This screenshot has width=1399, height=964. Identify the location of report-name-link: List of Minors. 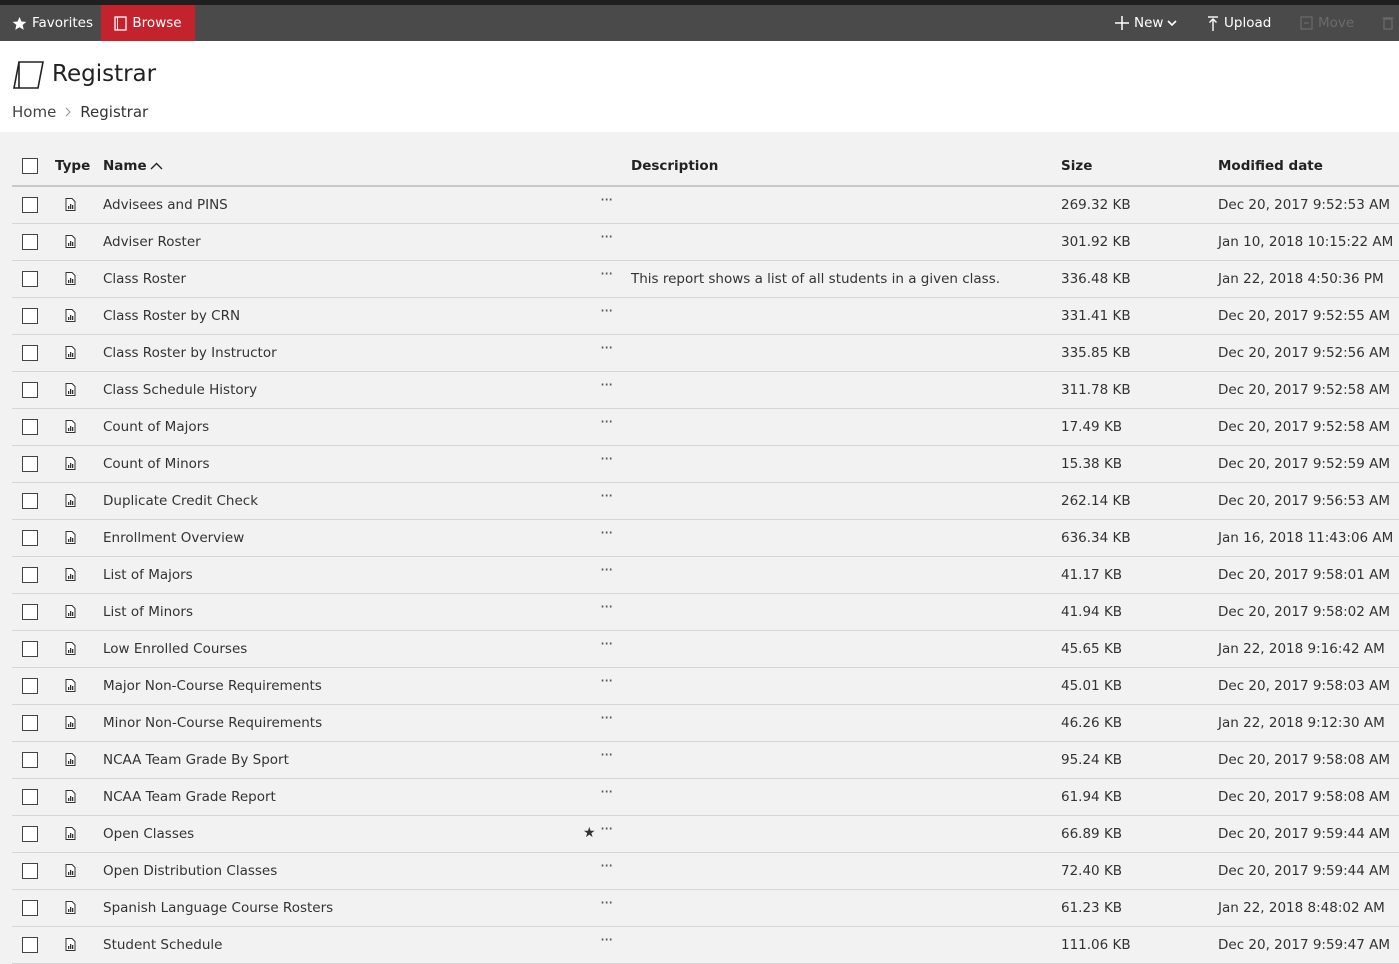
(148, 612).